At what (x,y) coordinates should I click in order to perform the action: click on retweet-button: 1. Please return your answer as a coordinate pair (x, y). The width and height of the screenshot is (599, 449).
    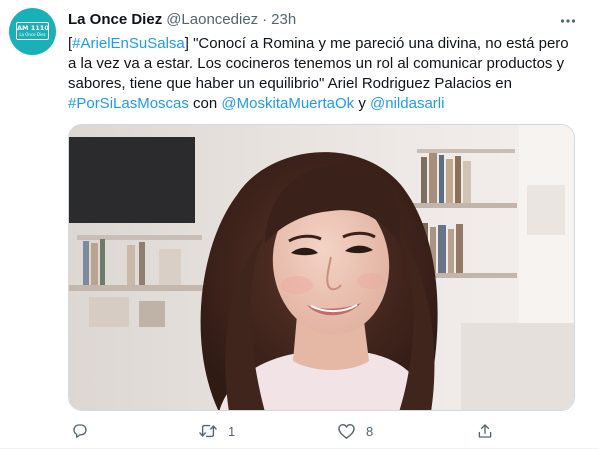
    Looking at the image, I should click on (216, 431).